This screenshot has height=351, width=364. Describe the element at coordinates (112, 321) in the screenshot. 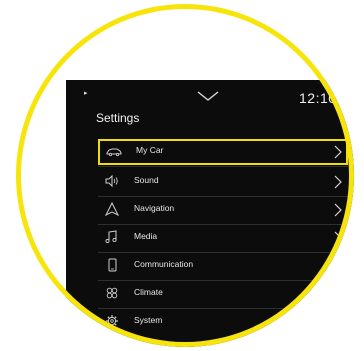

I see `gear-icon` at that location.